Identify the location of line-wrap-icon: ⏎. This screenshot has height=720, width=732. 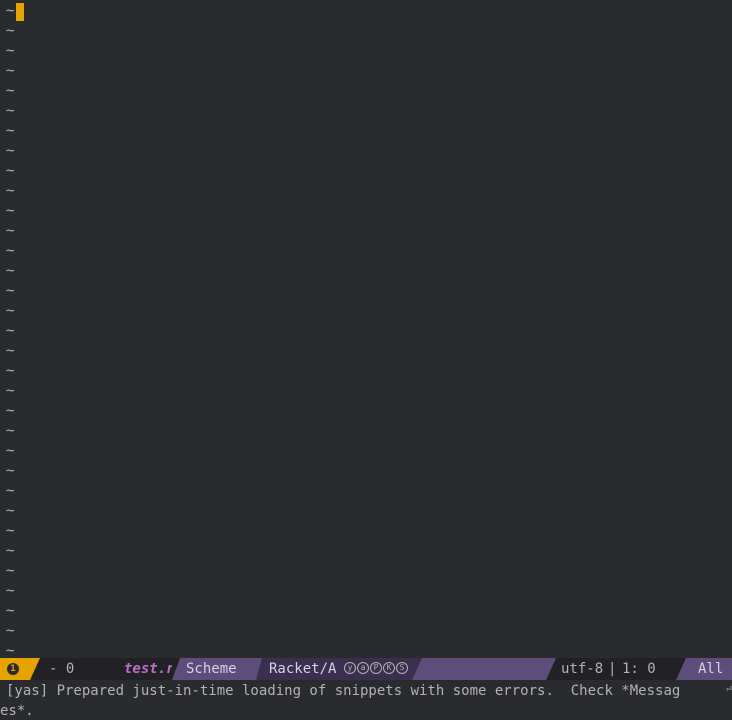
(729, 689).